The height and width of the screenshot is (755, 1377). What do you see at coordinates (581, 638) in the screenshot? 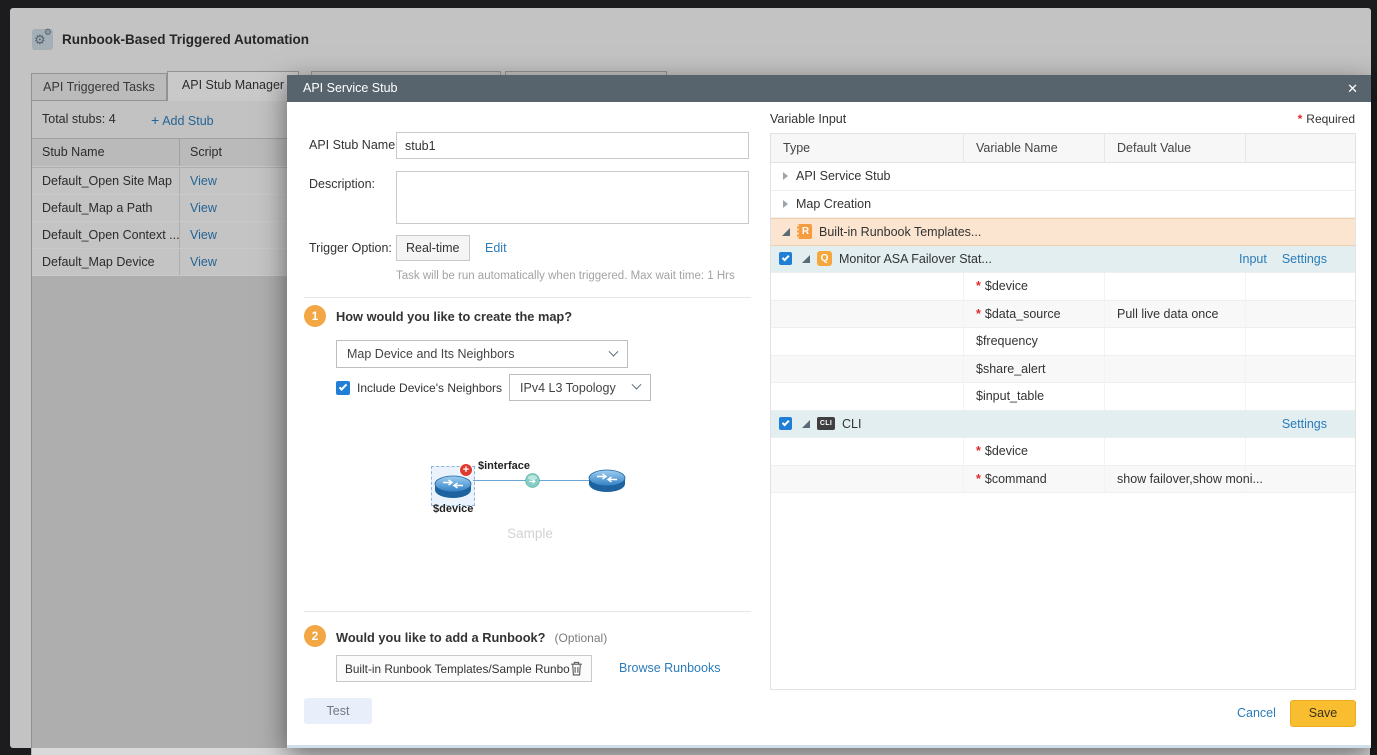
I see `optional-label: (Optional)` at bounding box center [581, 638].